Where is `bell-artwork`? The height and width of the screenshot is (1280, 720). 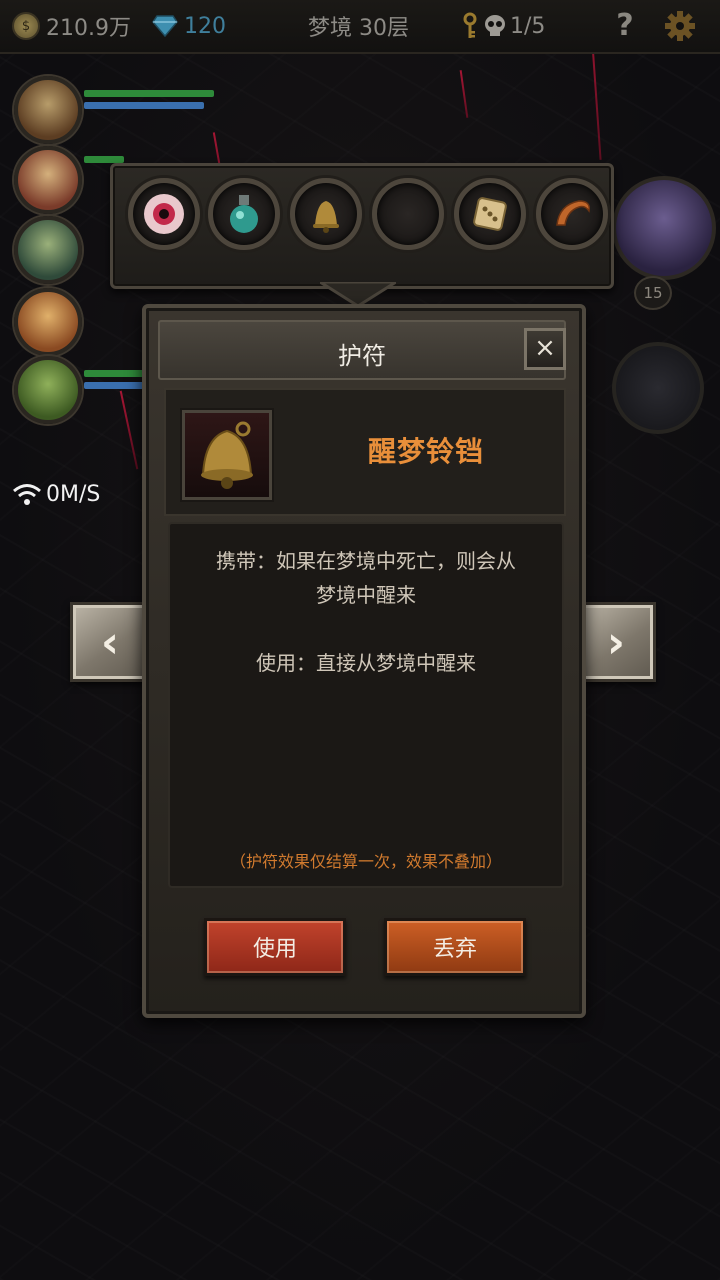
bell-artwork is located at coordinates (227, 455).